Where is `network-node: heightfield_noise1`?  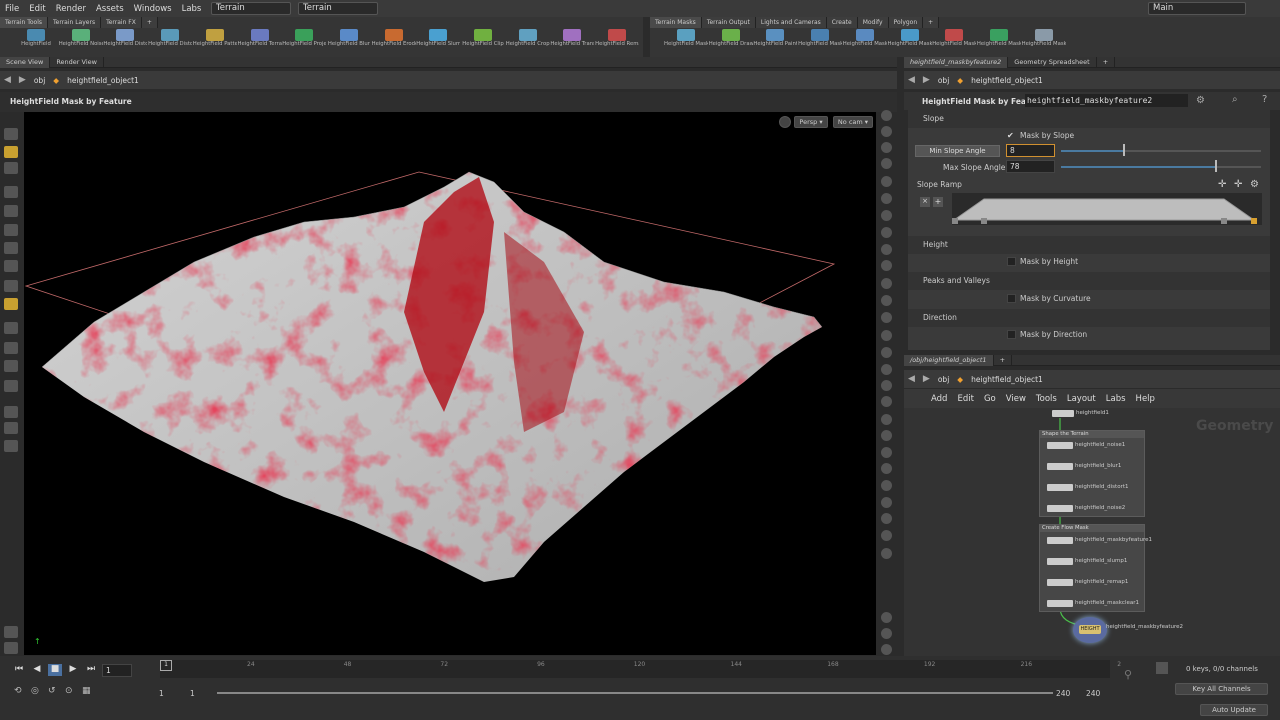 network-node: heightfield_noise1 is located at coordinates (1086, 445).